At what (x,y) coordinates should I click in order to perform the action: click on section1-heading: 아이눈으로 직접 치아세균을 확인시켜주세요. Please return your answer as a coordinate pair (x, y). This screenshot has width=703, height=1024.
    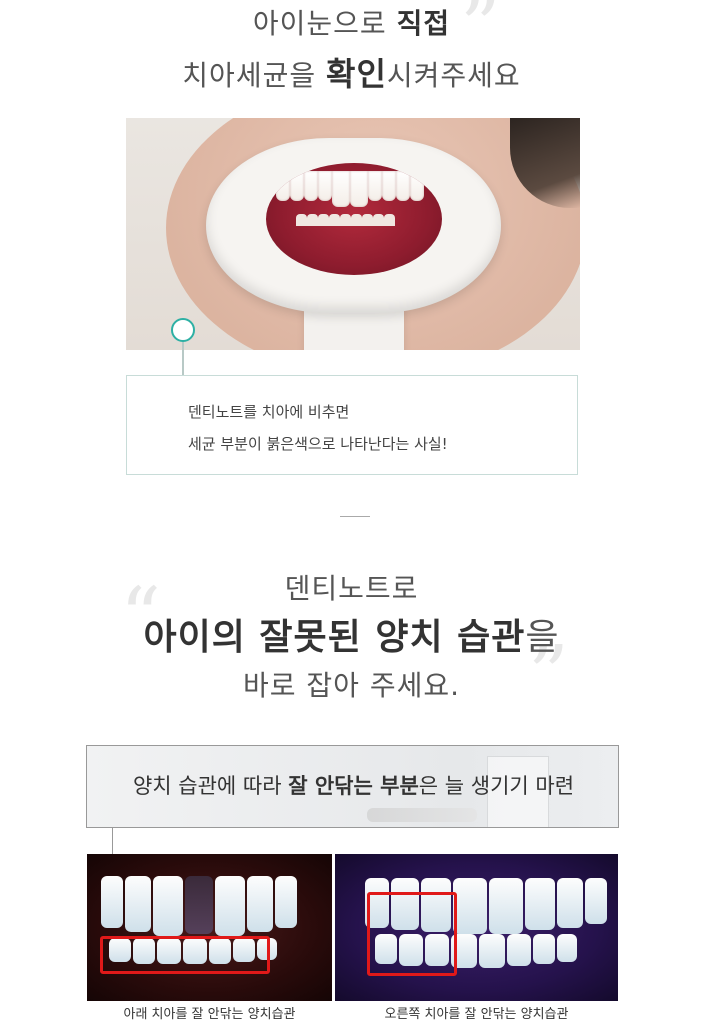
    Looking at the image, I should click on (351, 50).